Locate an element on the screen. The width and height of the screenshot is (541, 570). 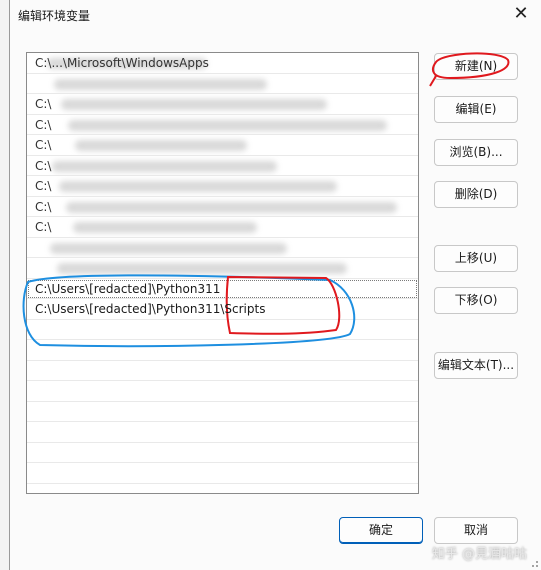
resize-grip-icon is located at coordinates (534, 563).